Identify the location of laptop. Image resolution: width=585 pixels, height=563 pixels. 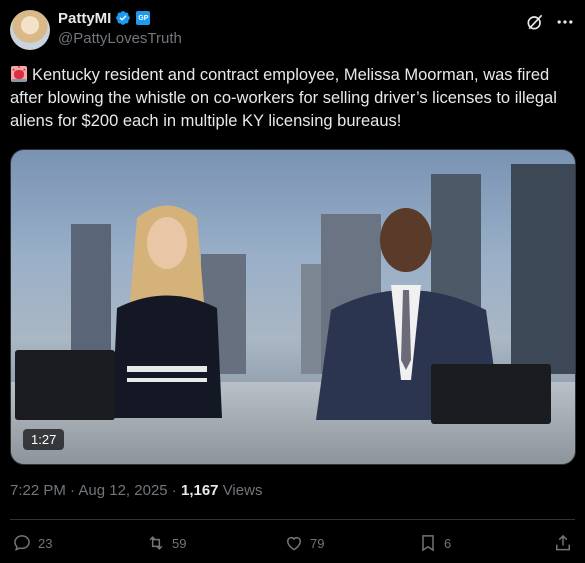
(65, 385).